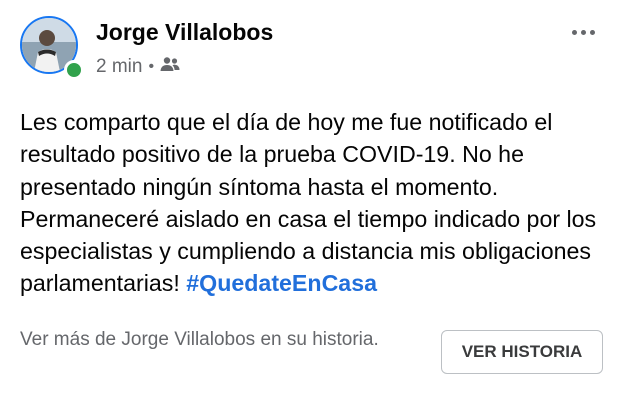 The width and height of the screenshot is (628, 402). What do you see at coordinates (522, 352) in the screenshot?
I see `view-story-button: VER HISTORIA` at bounding box center [522, 352].